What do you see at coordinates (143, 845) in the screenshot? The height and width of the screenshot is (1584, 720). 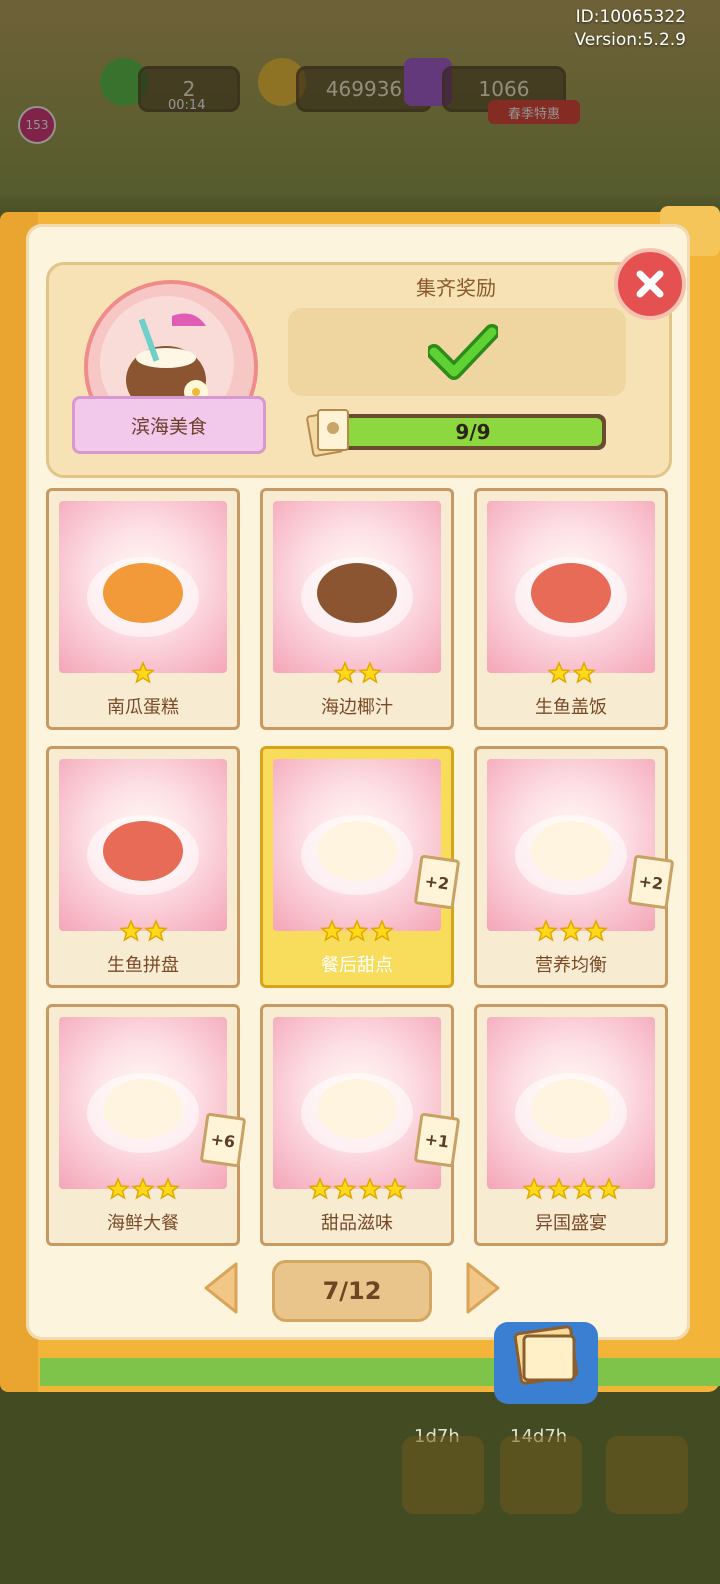 I see `sashimi-platter-icon` at bounding box center [143, 845].